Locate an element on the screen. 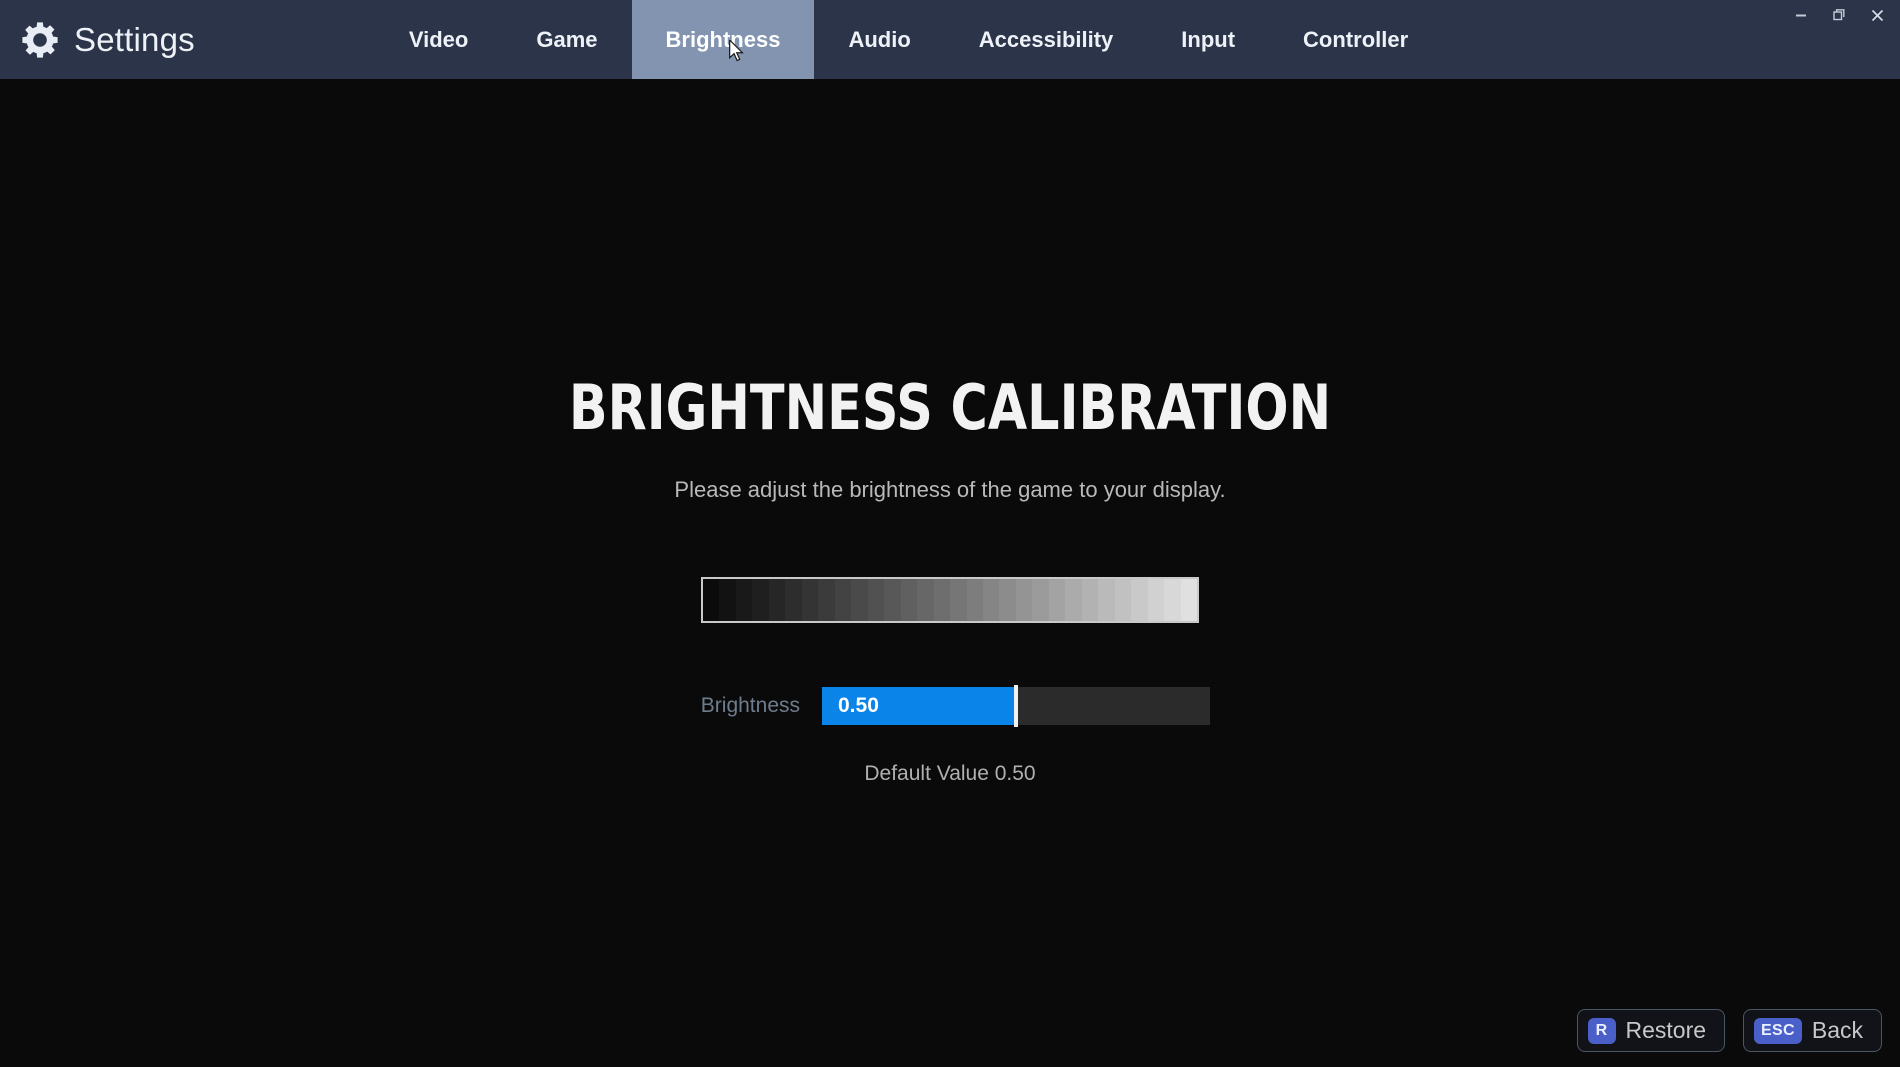  app-title: Settings is located at coordinates (134, 39).